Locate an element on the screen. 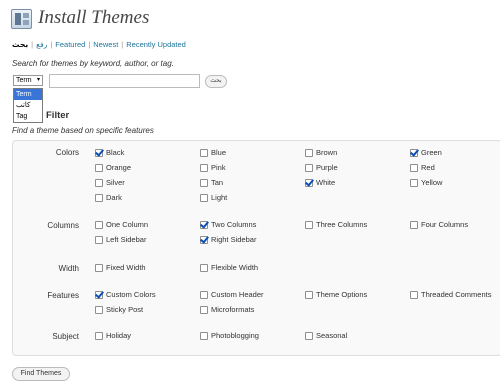 This screenshot has height=386, width=500. search-type-select: Term ▾ is located at coordinates (28, 80).